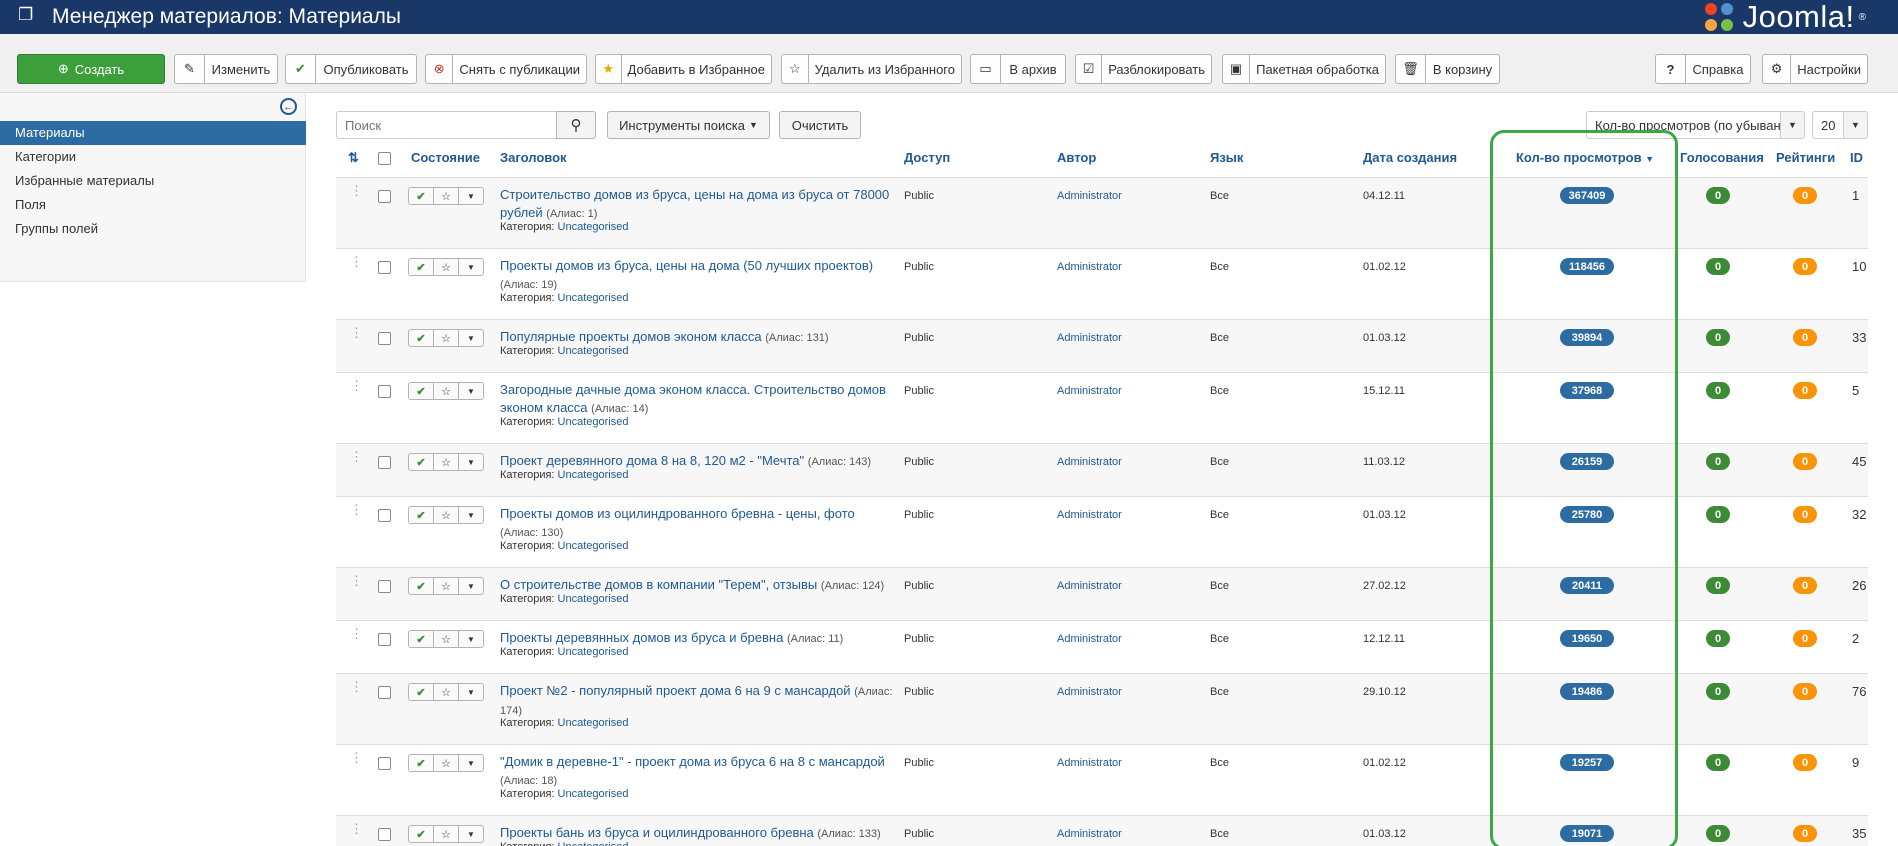  Describe the element at coordinates (351, 69) in the screenshot. I see `publish-button: ✔ Опубликовать` at that location.